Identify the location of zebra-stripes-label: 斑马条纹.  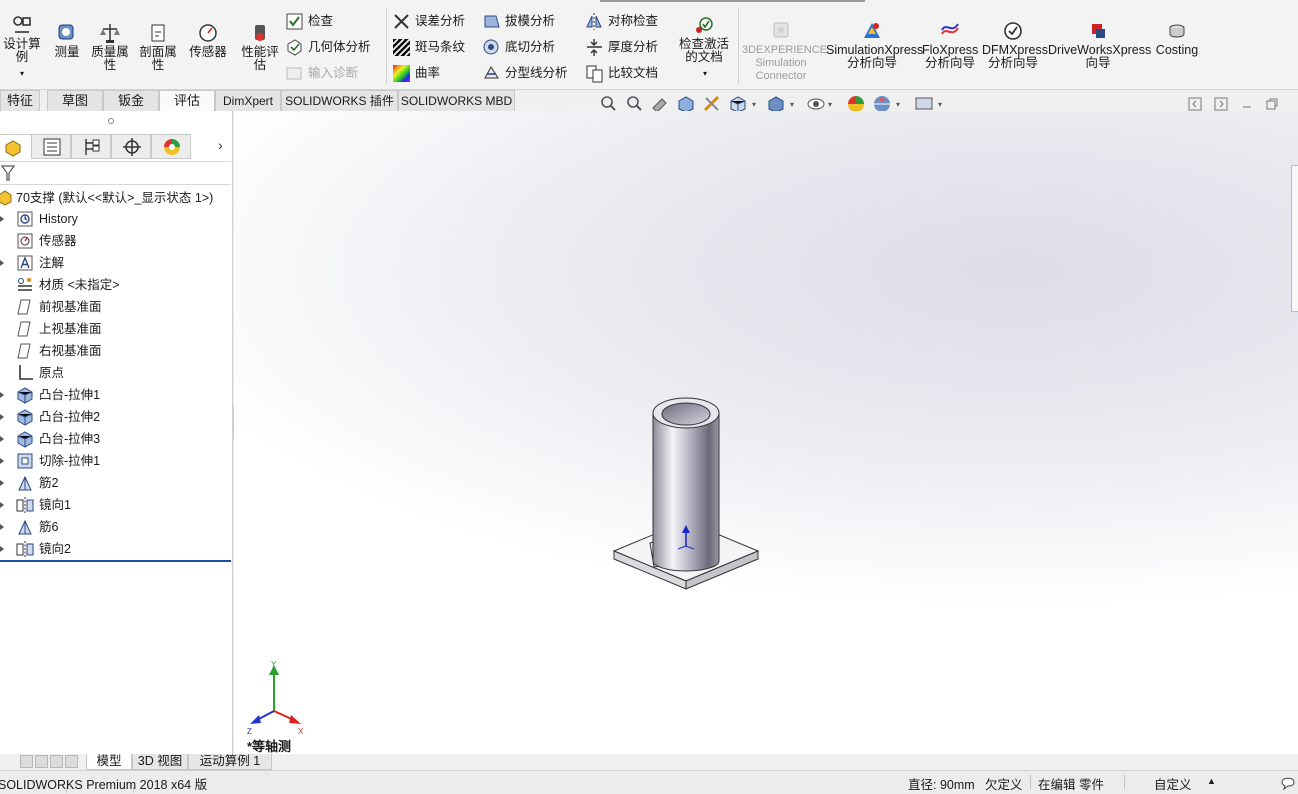
(440, 47).